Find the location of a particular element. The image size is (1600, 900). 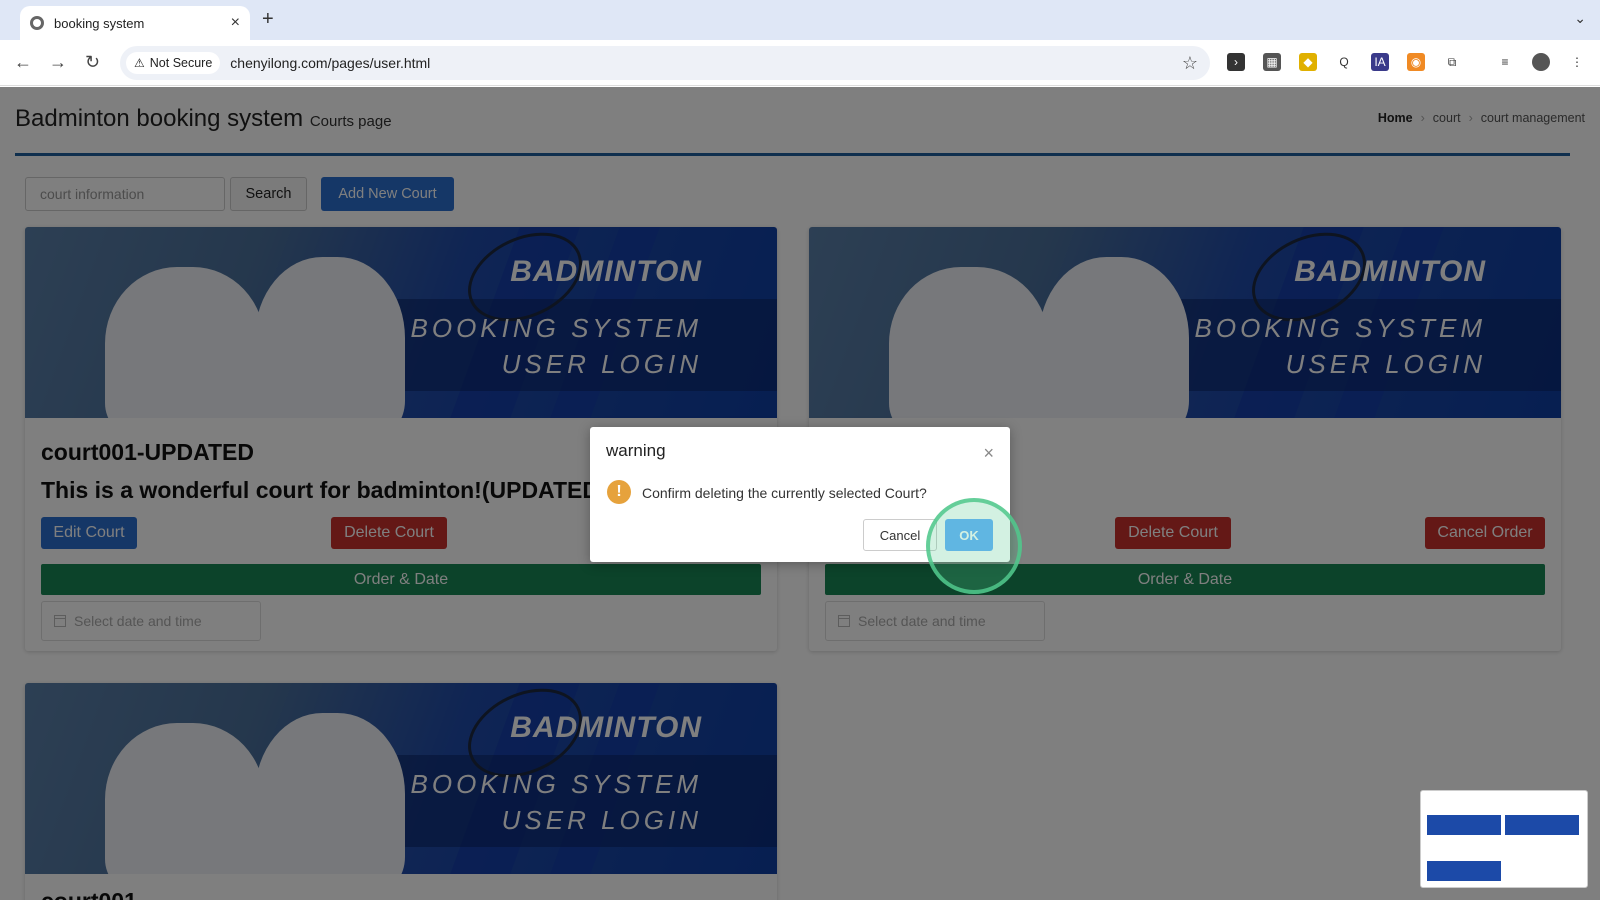

profile-avatar is located at coordinates (1541, 62).